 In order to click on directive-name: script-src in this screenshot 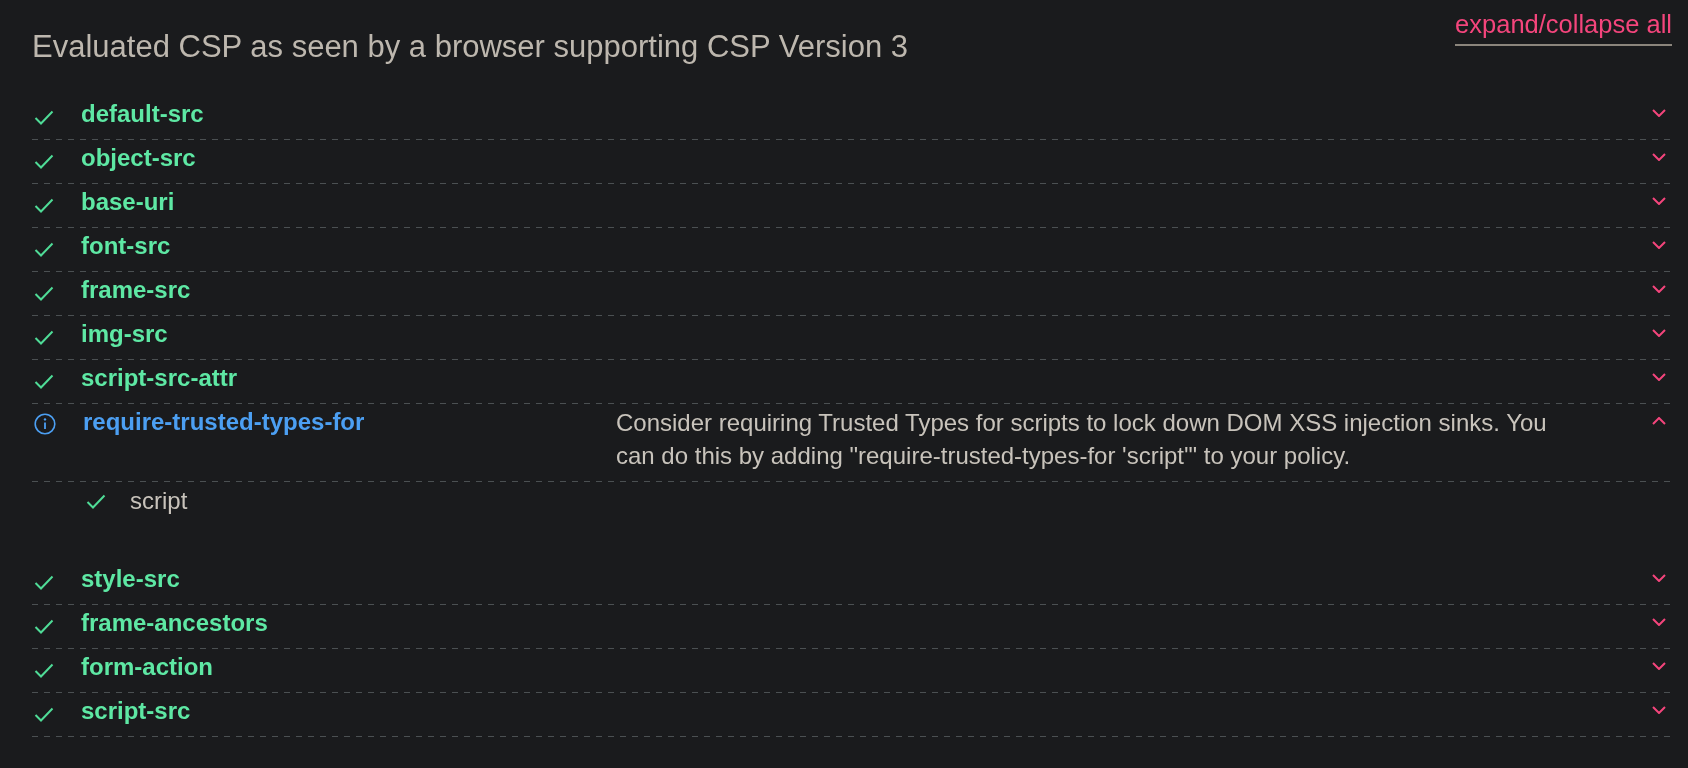, I will do `click(136, 711)`.